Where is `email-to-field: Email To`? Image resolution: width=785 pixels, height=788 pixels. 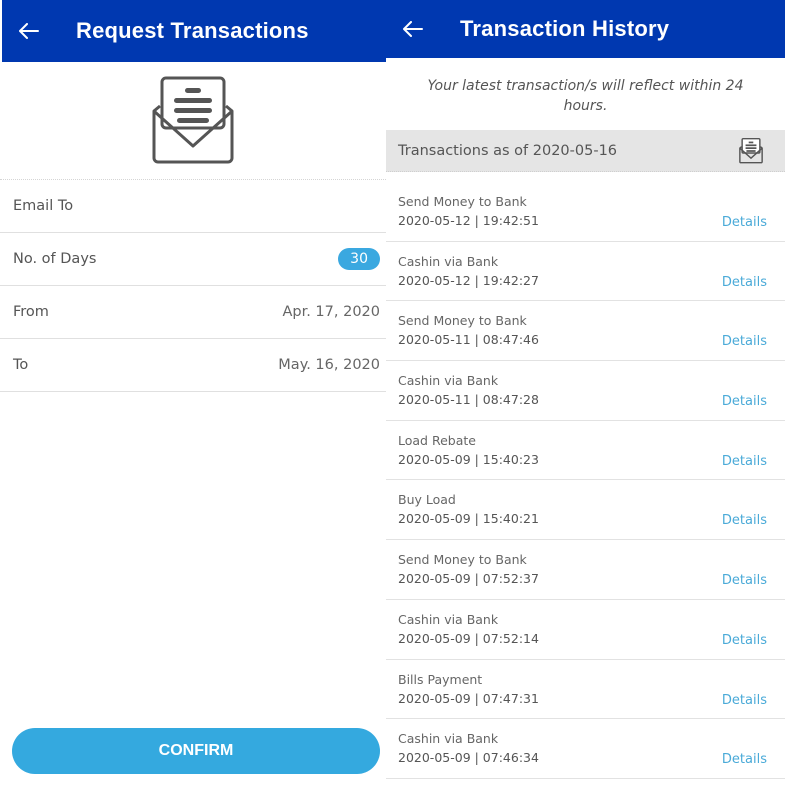
email-to-field: Email To is located at coordinates (193, 206).